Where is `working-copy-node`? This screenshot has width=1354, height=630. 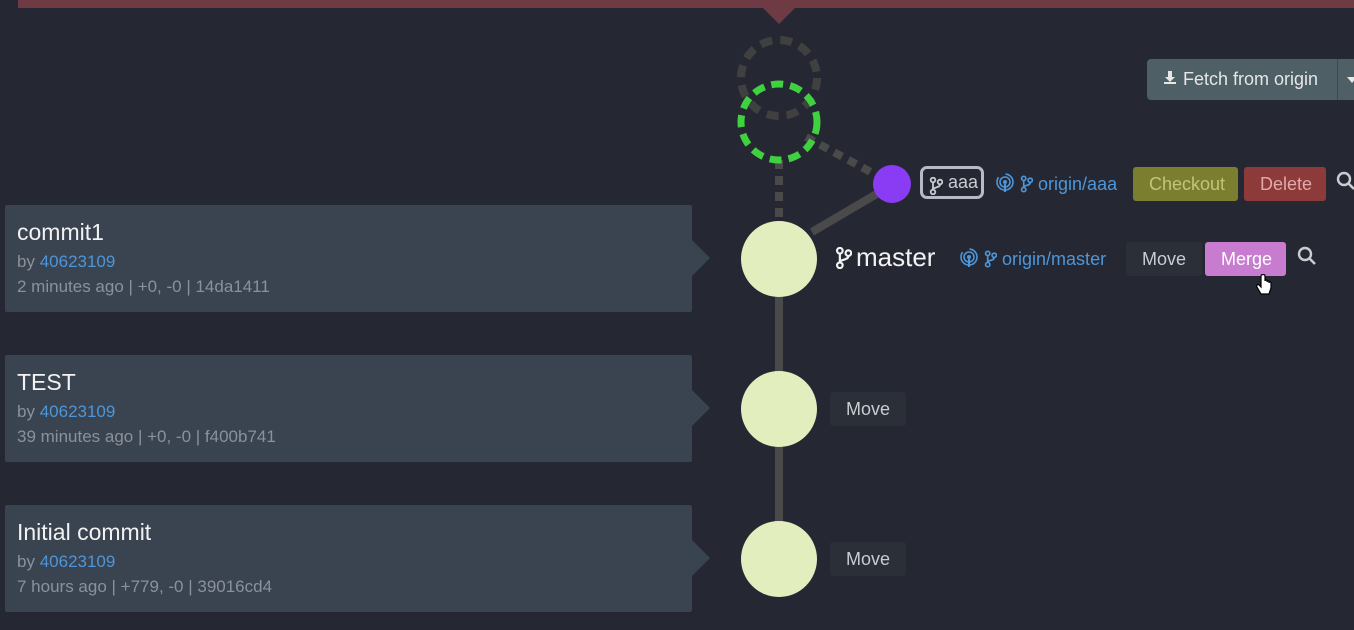 working-copy-node is located at coordinates (779, 122).